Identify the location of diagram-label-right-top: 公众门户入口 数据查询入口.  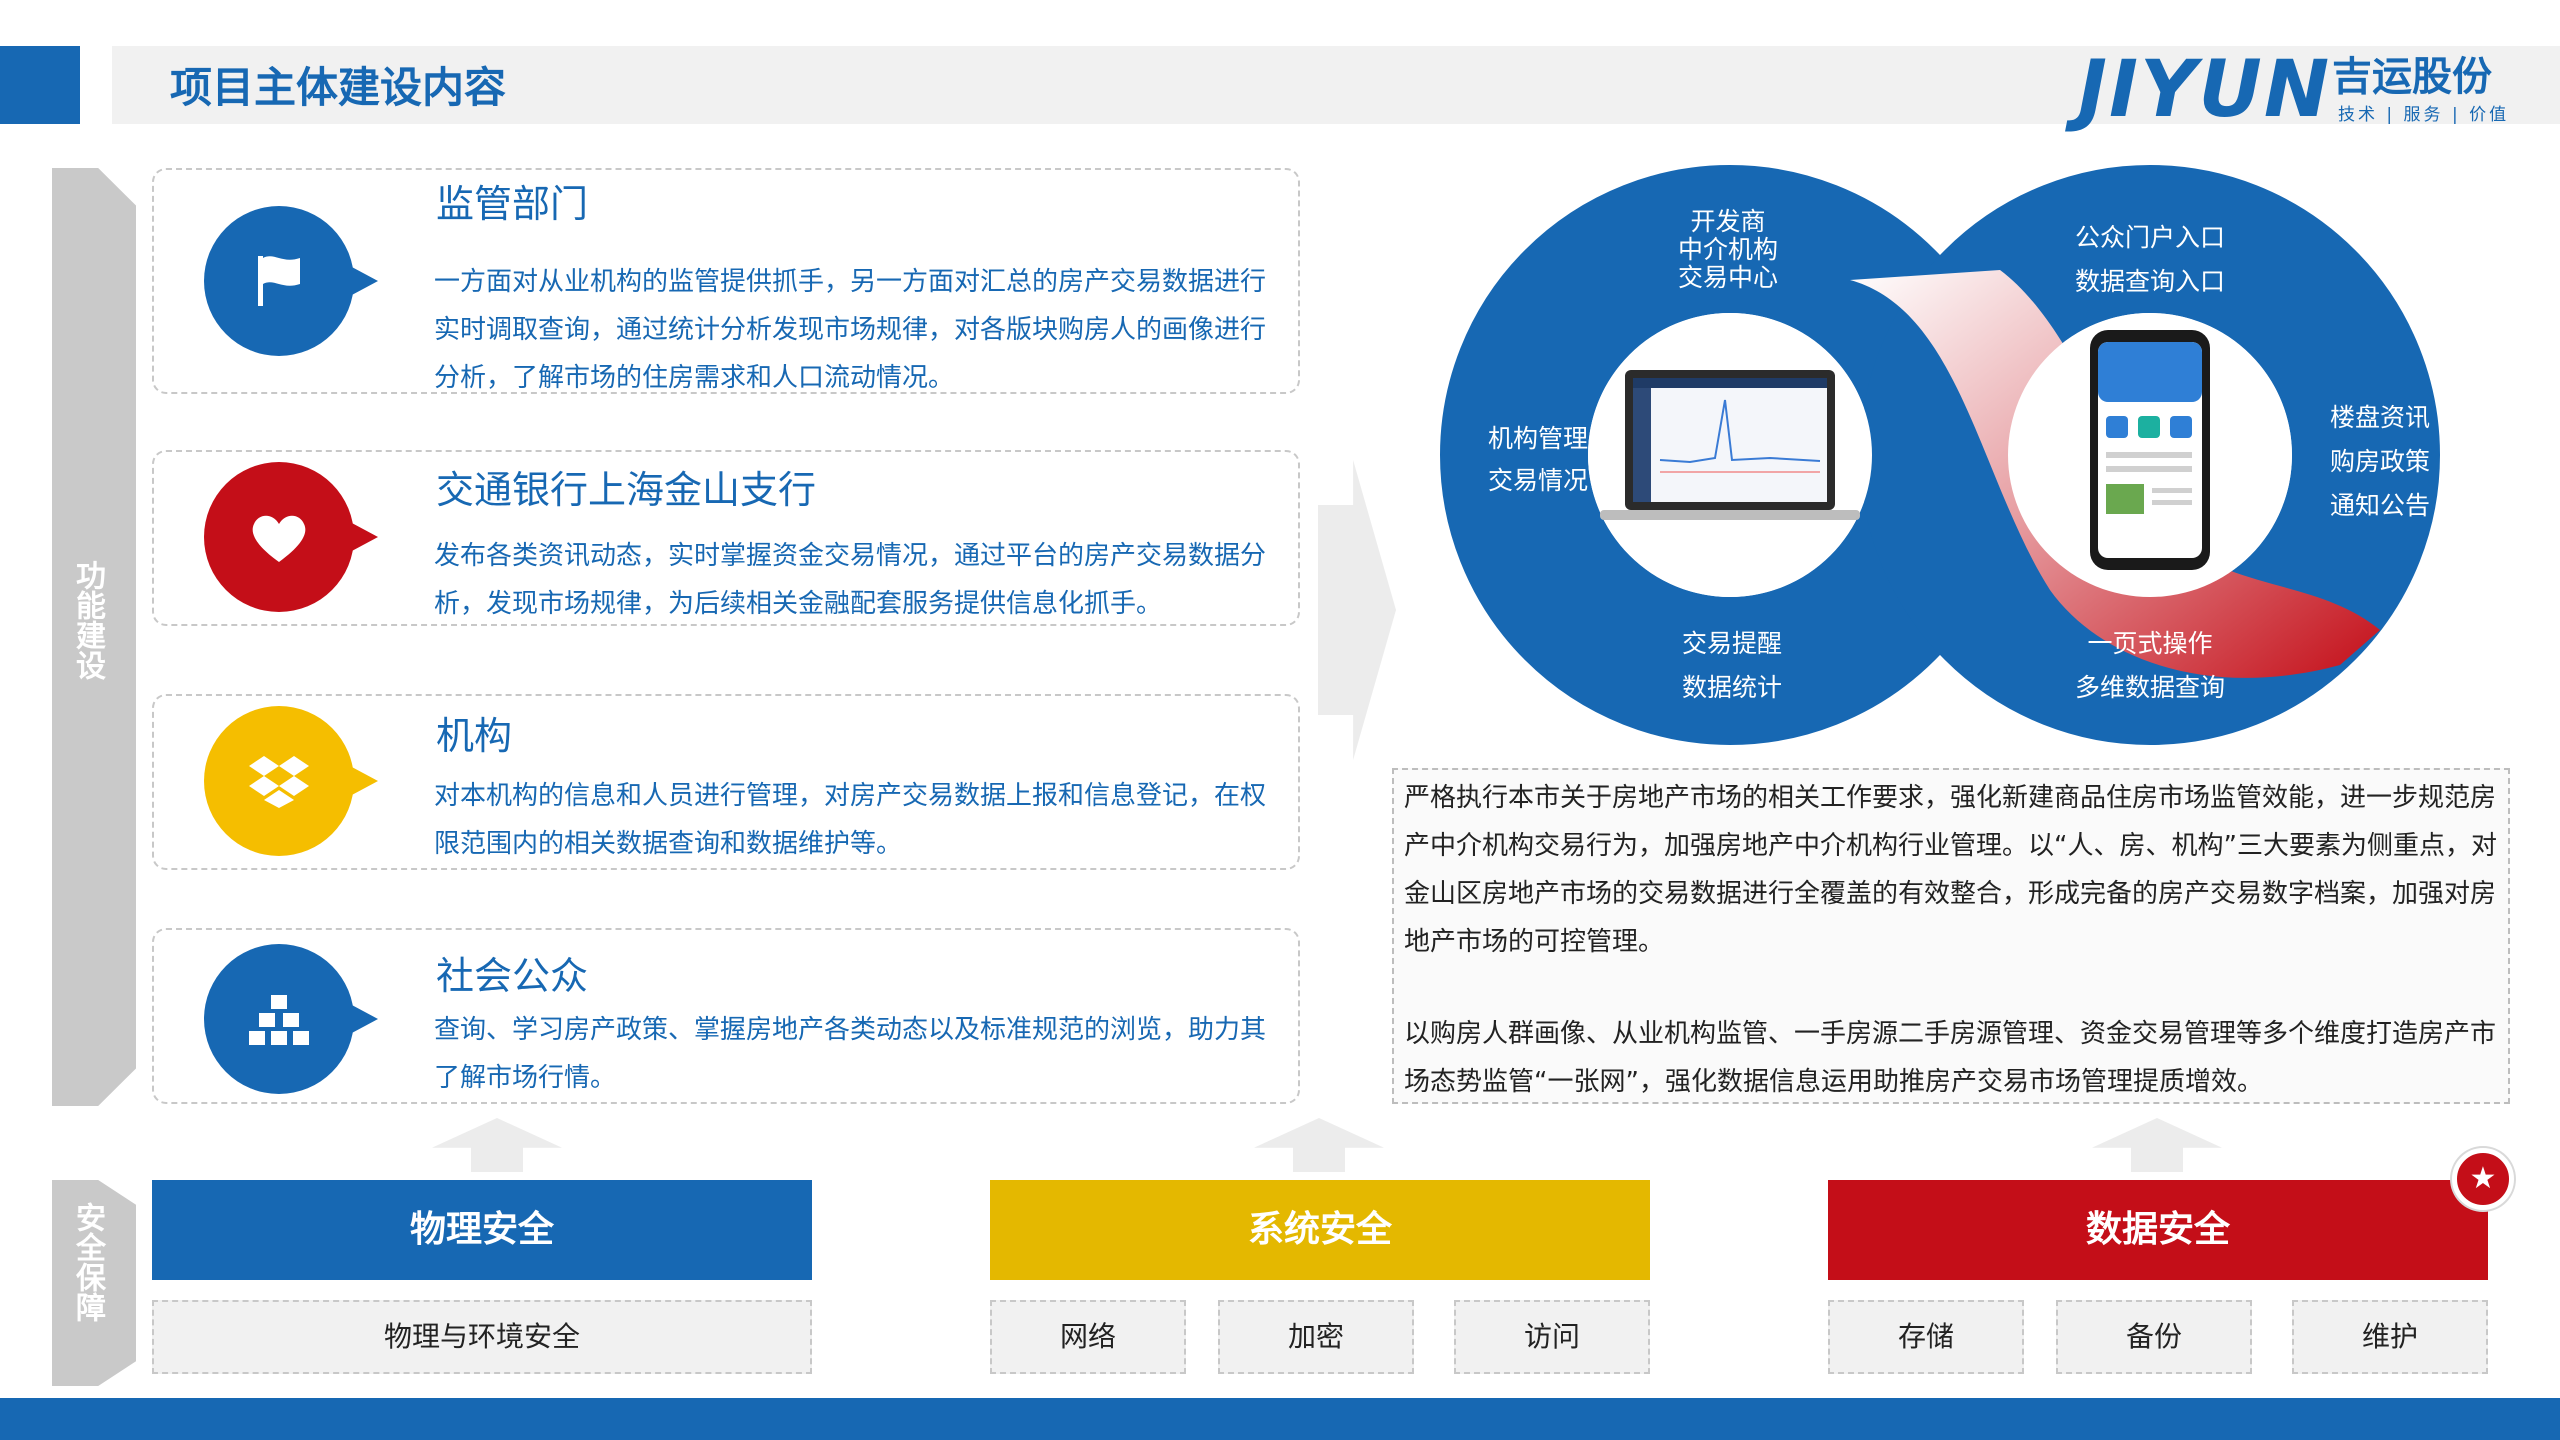
(2150, 260).